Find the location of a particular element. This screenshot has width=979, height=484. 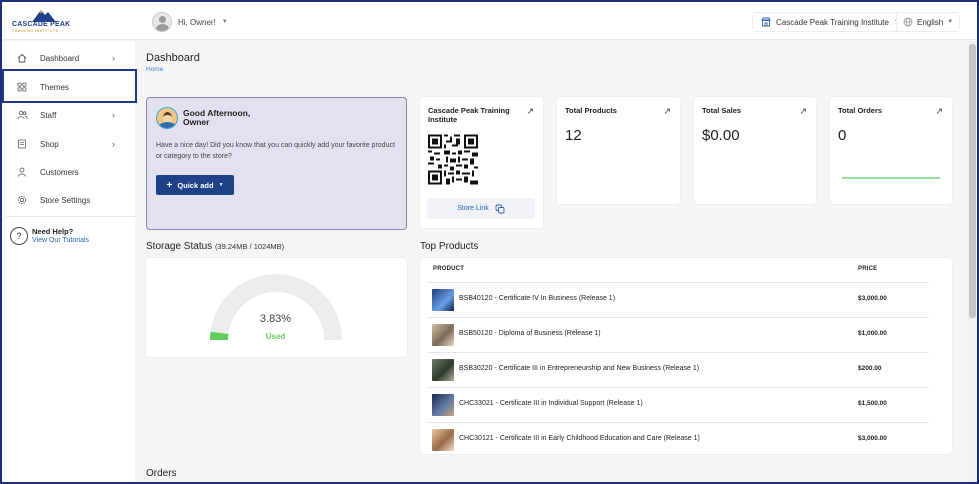

store-link-label: Store Link is located at coordinates (473, 208).